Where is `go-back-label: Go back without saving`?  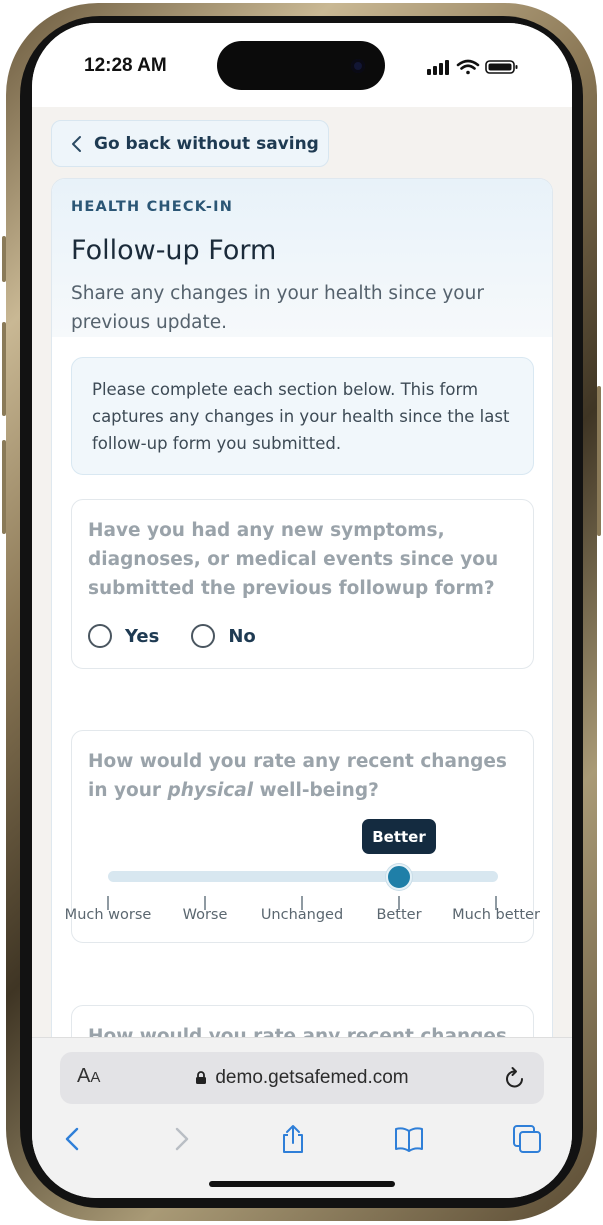 go-back-label: Go back without saving is located at coordinates (206, 143).